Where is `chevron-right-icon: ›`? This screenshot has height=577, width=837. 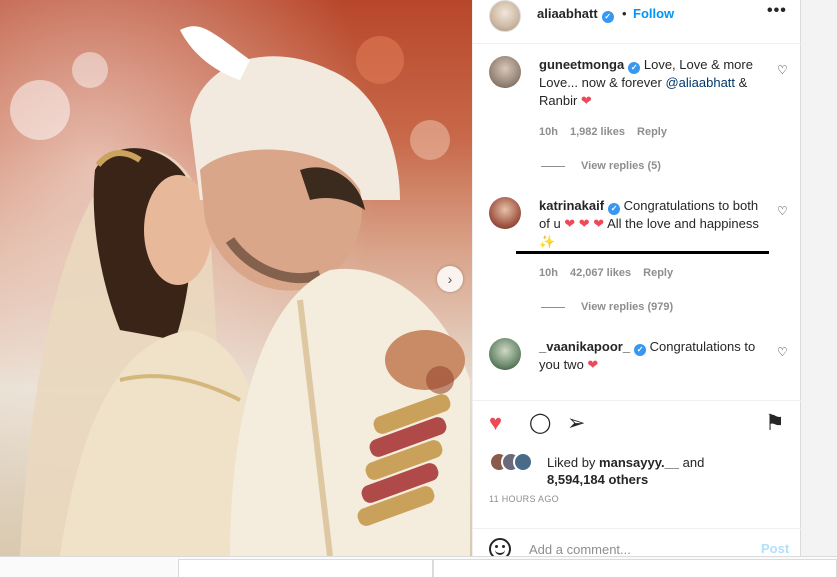 chevron-right-icon: › is located at coordinates (450, 279).